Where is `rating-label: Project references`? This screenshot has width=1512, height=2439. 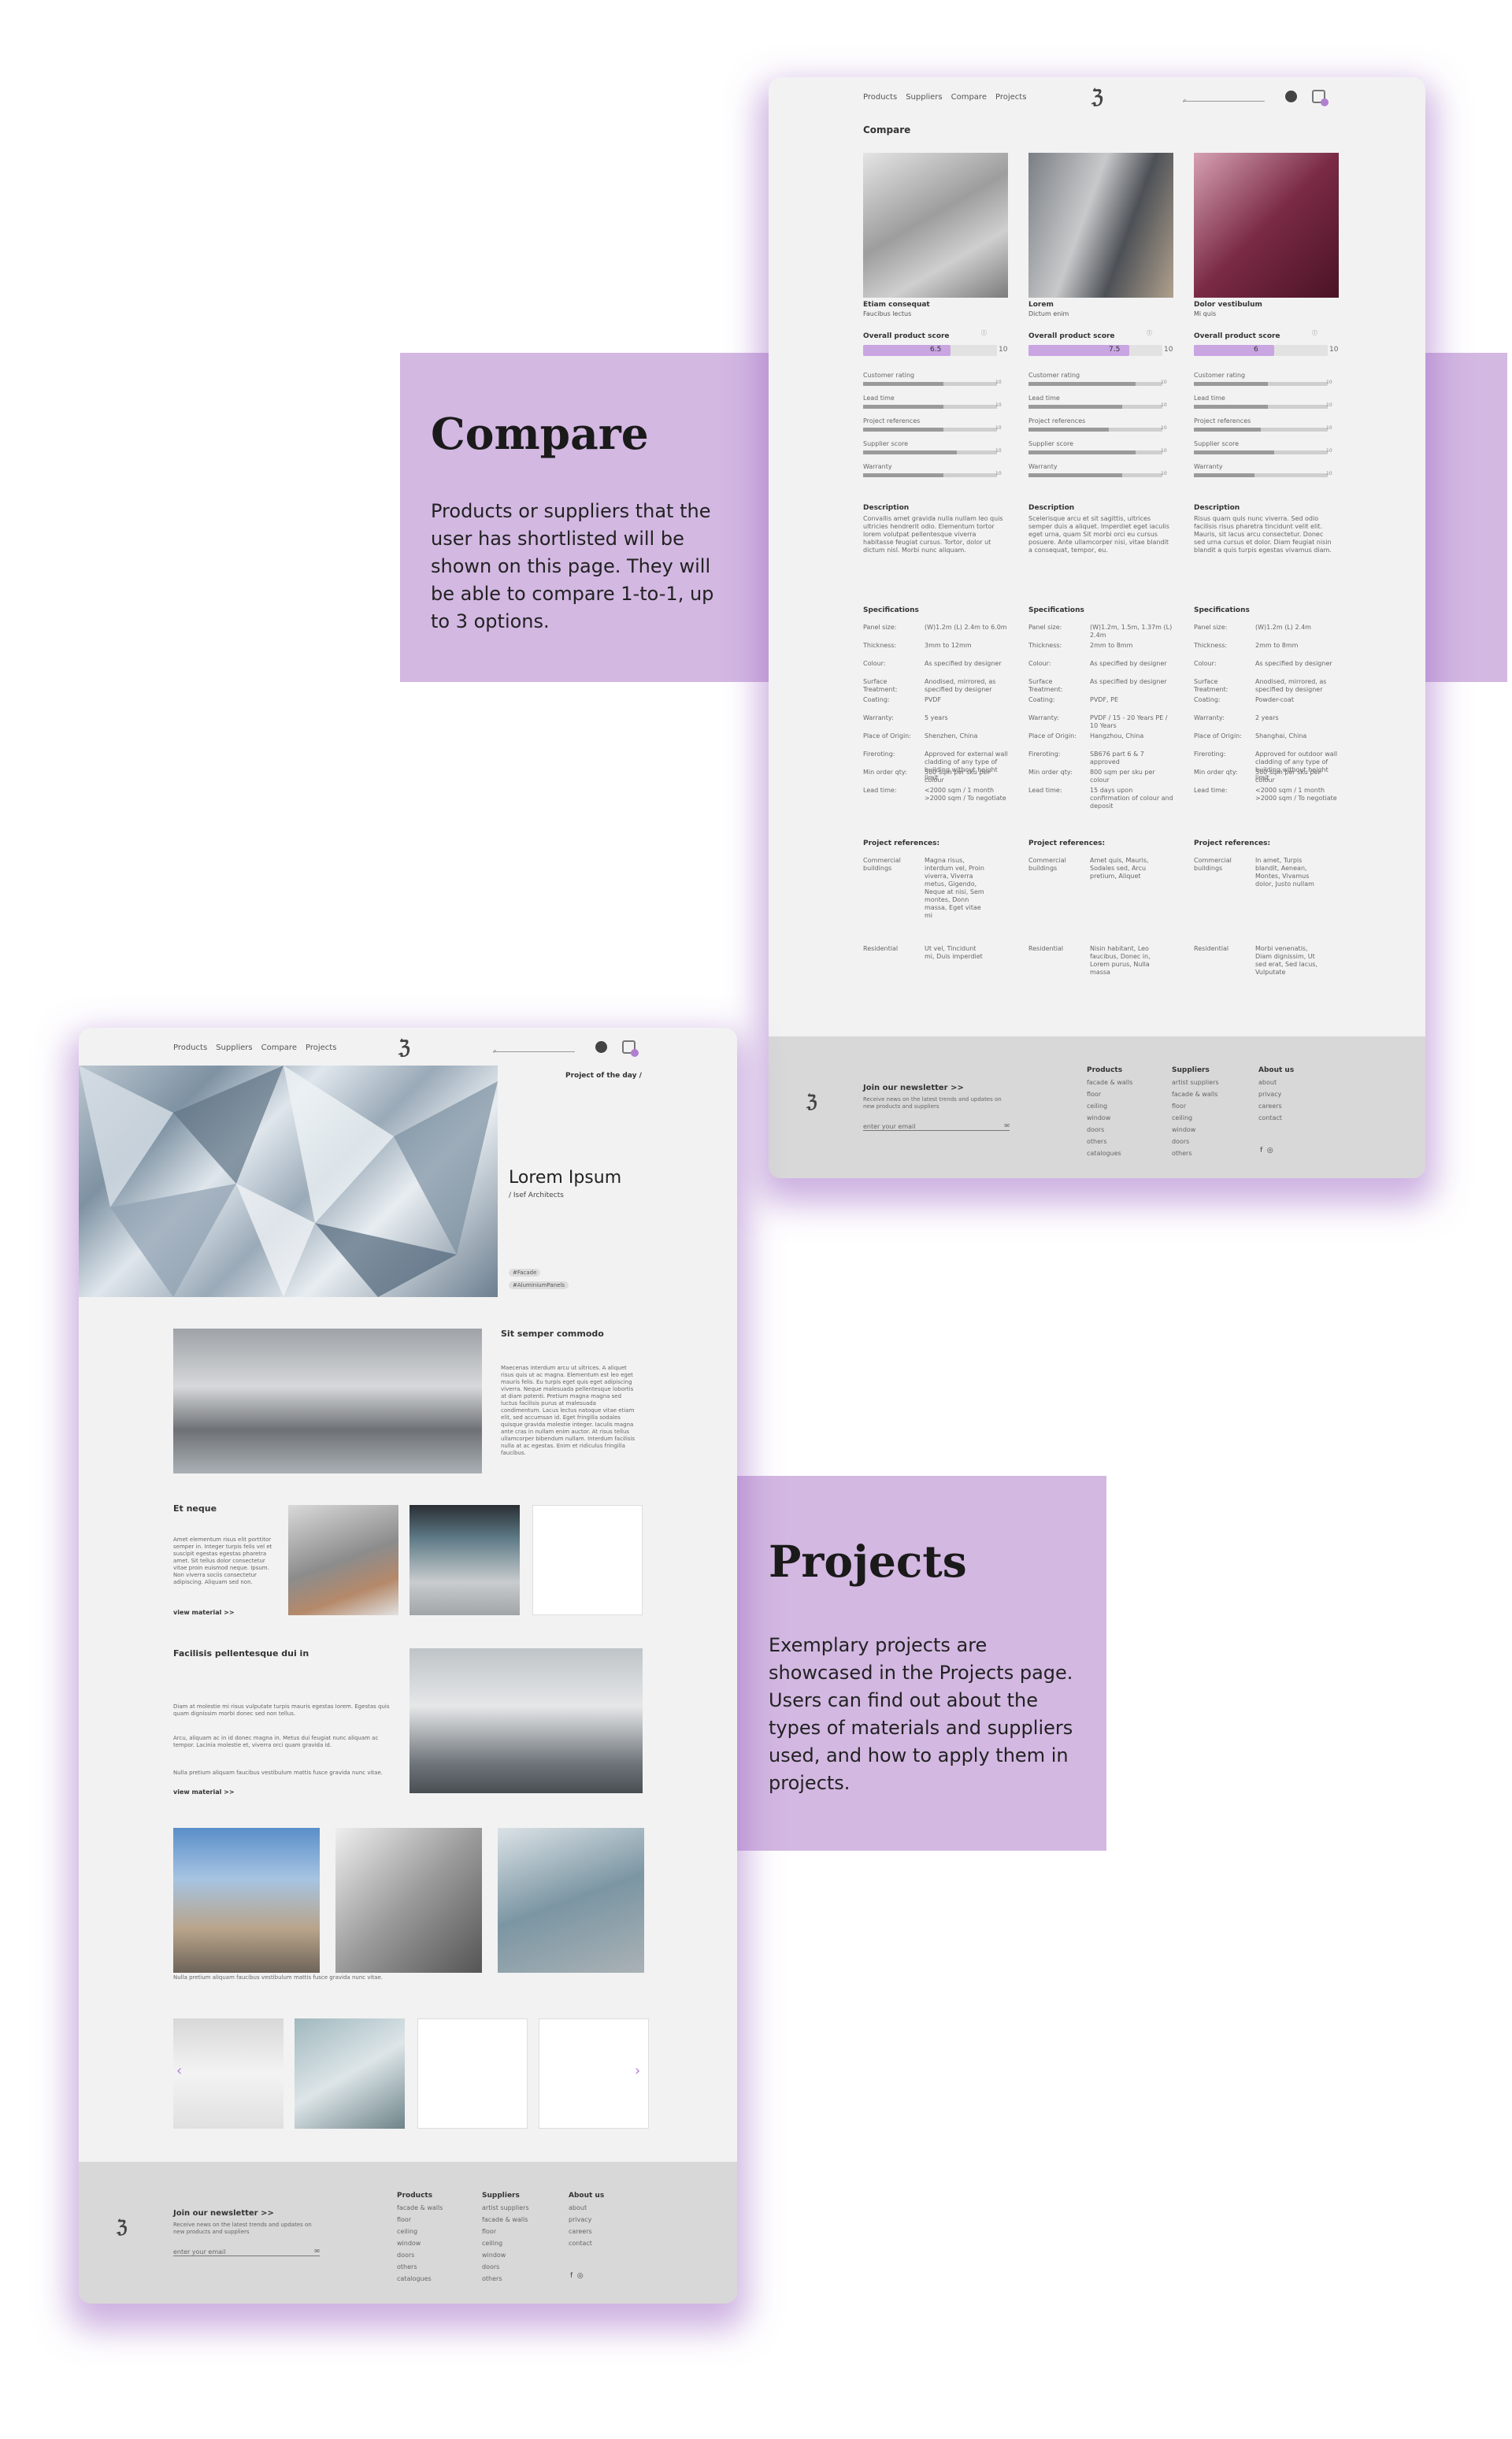
rating-label: Project references is located at coordinates (1222, 420).